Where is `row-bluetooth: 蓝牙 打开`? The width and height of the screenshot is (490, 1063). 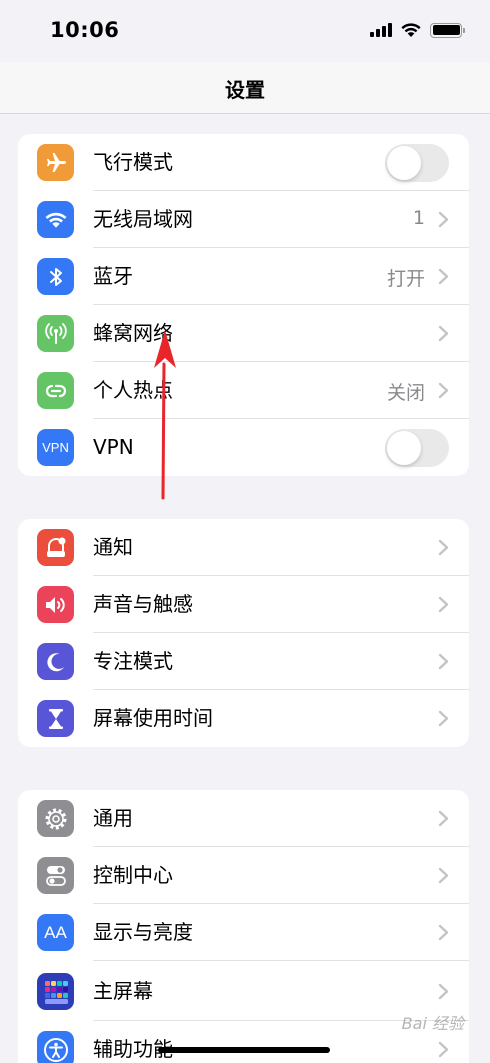
row-bluetooth: 蓝牙 打开 is located at coordinates (243, 276).